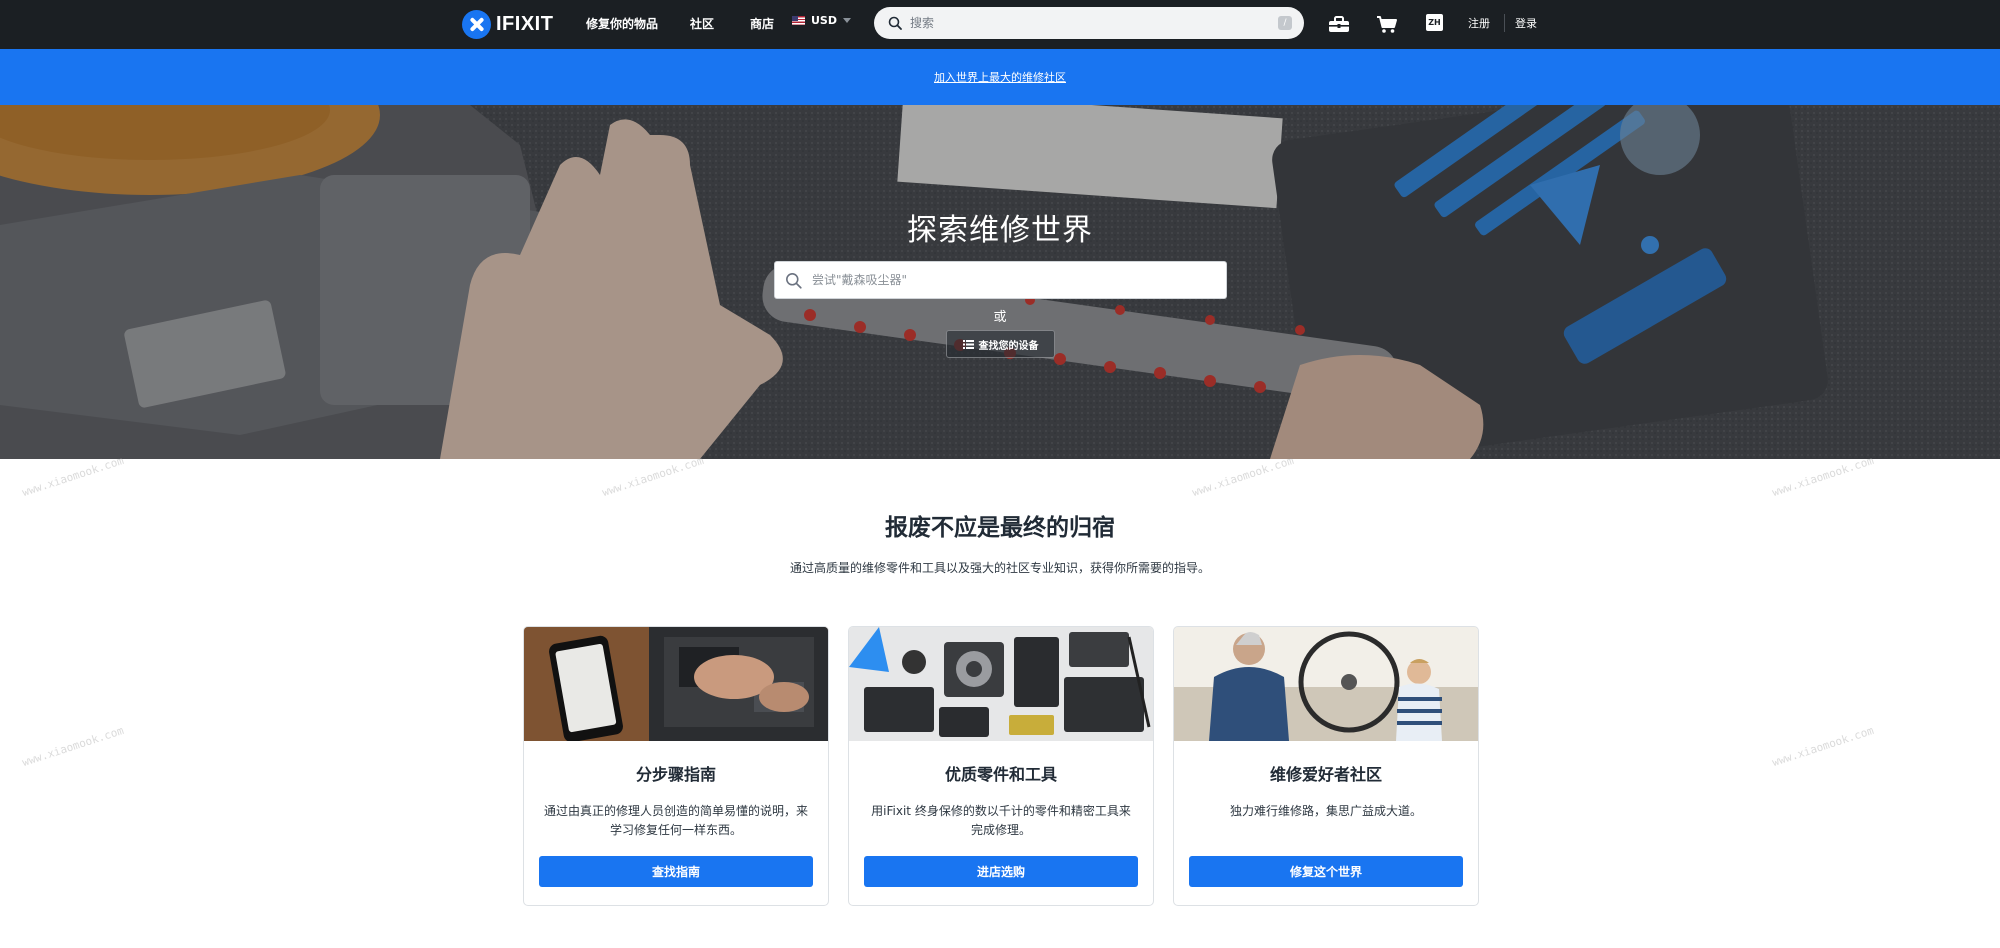 This screenshot has height=948, width=2000. Describe the element at coordinates (1434, 22) in the screenshot. I see `language-selector: ZH` at that location.